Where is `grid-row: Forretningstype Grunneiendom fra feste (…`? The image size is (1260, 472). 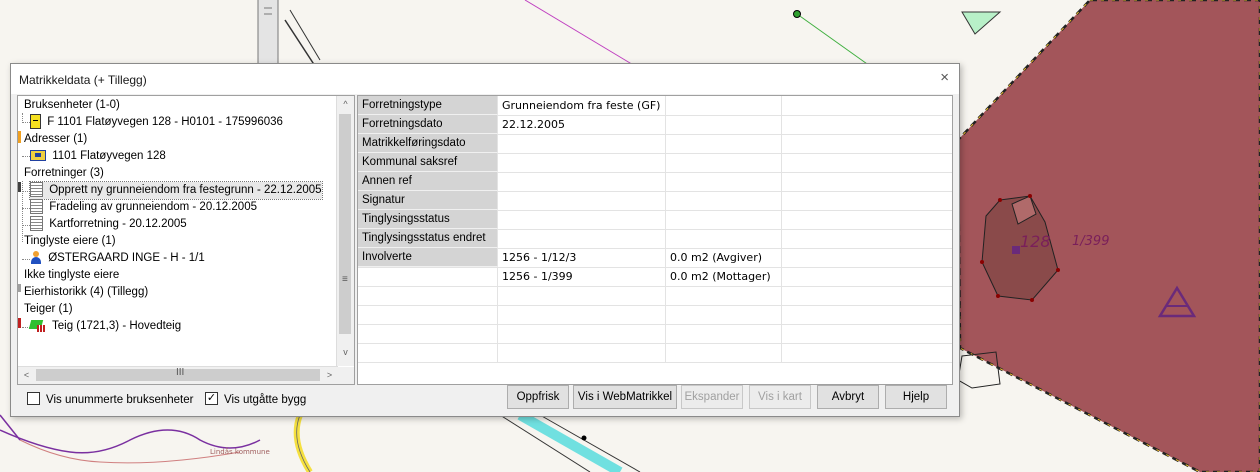
grid-row: Forretningstype Grunneiendom fra feste (… is located at coordinates (655, 106).